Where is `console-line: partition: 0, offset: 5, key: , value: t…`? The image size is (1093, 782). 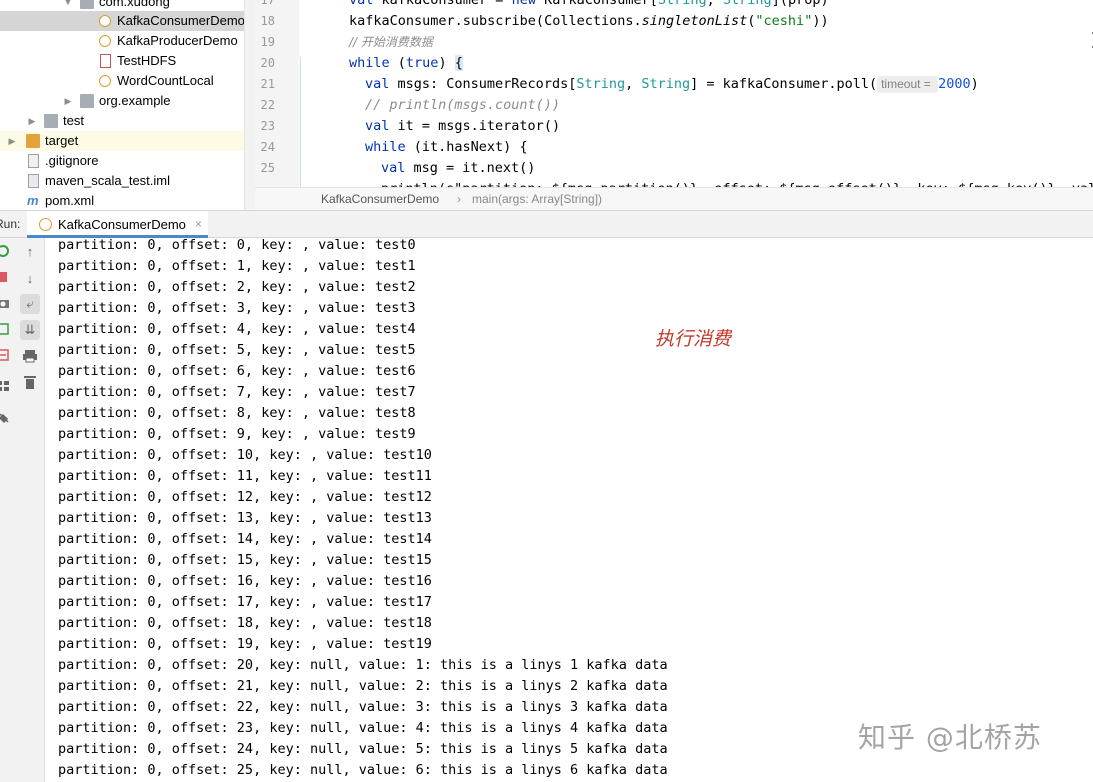 console-line: partition: 0, offset: 5, key: , value: t… is located at coordinates (237, 350).